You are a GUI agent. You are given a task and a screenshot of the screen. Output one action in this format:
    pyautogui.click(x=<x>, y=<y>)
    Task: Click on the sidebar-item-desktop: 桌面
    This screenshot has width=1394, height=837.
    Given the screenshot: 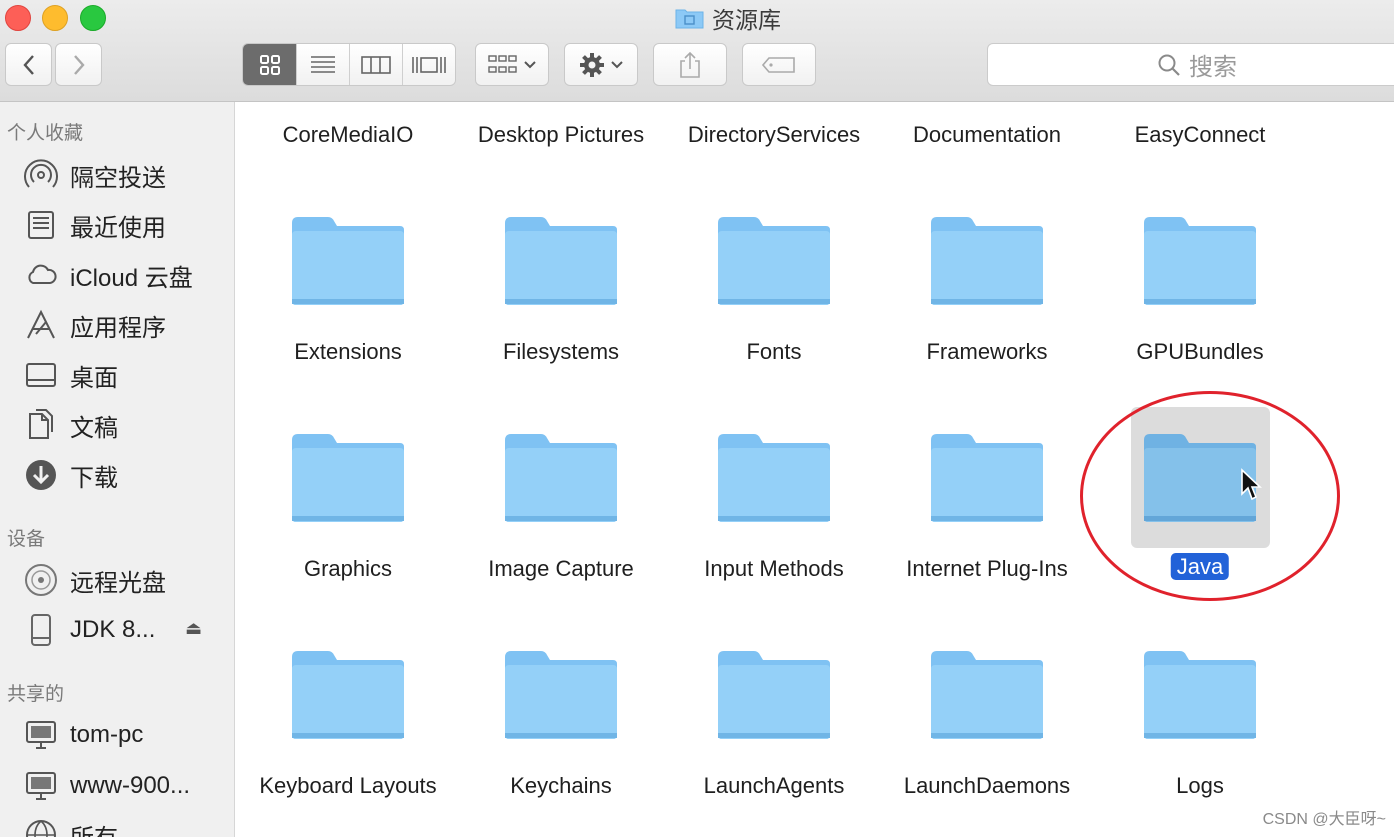 What is the action you would take?
    pyautogui.click(x=71, y=375)
    